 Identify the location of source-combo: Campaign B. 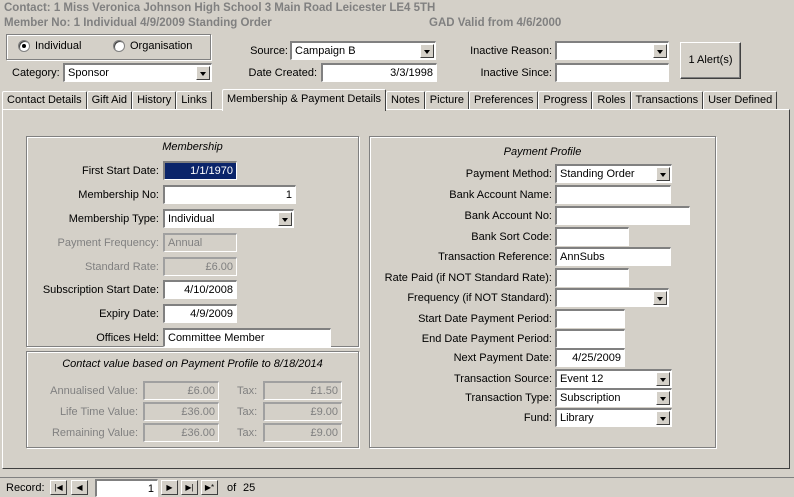
(363, 50).